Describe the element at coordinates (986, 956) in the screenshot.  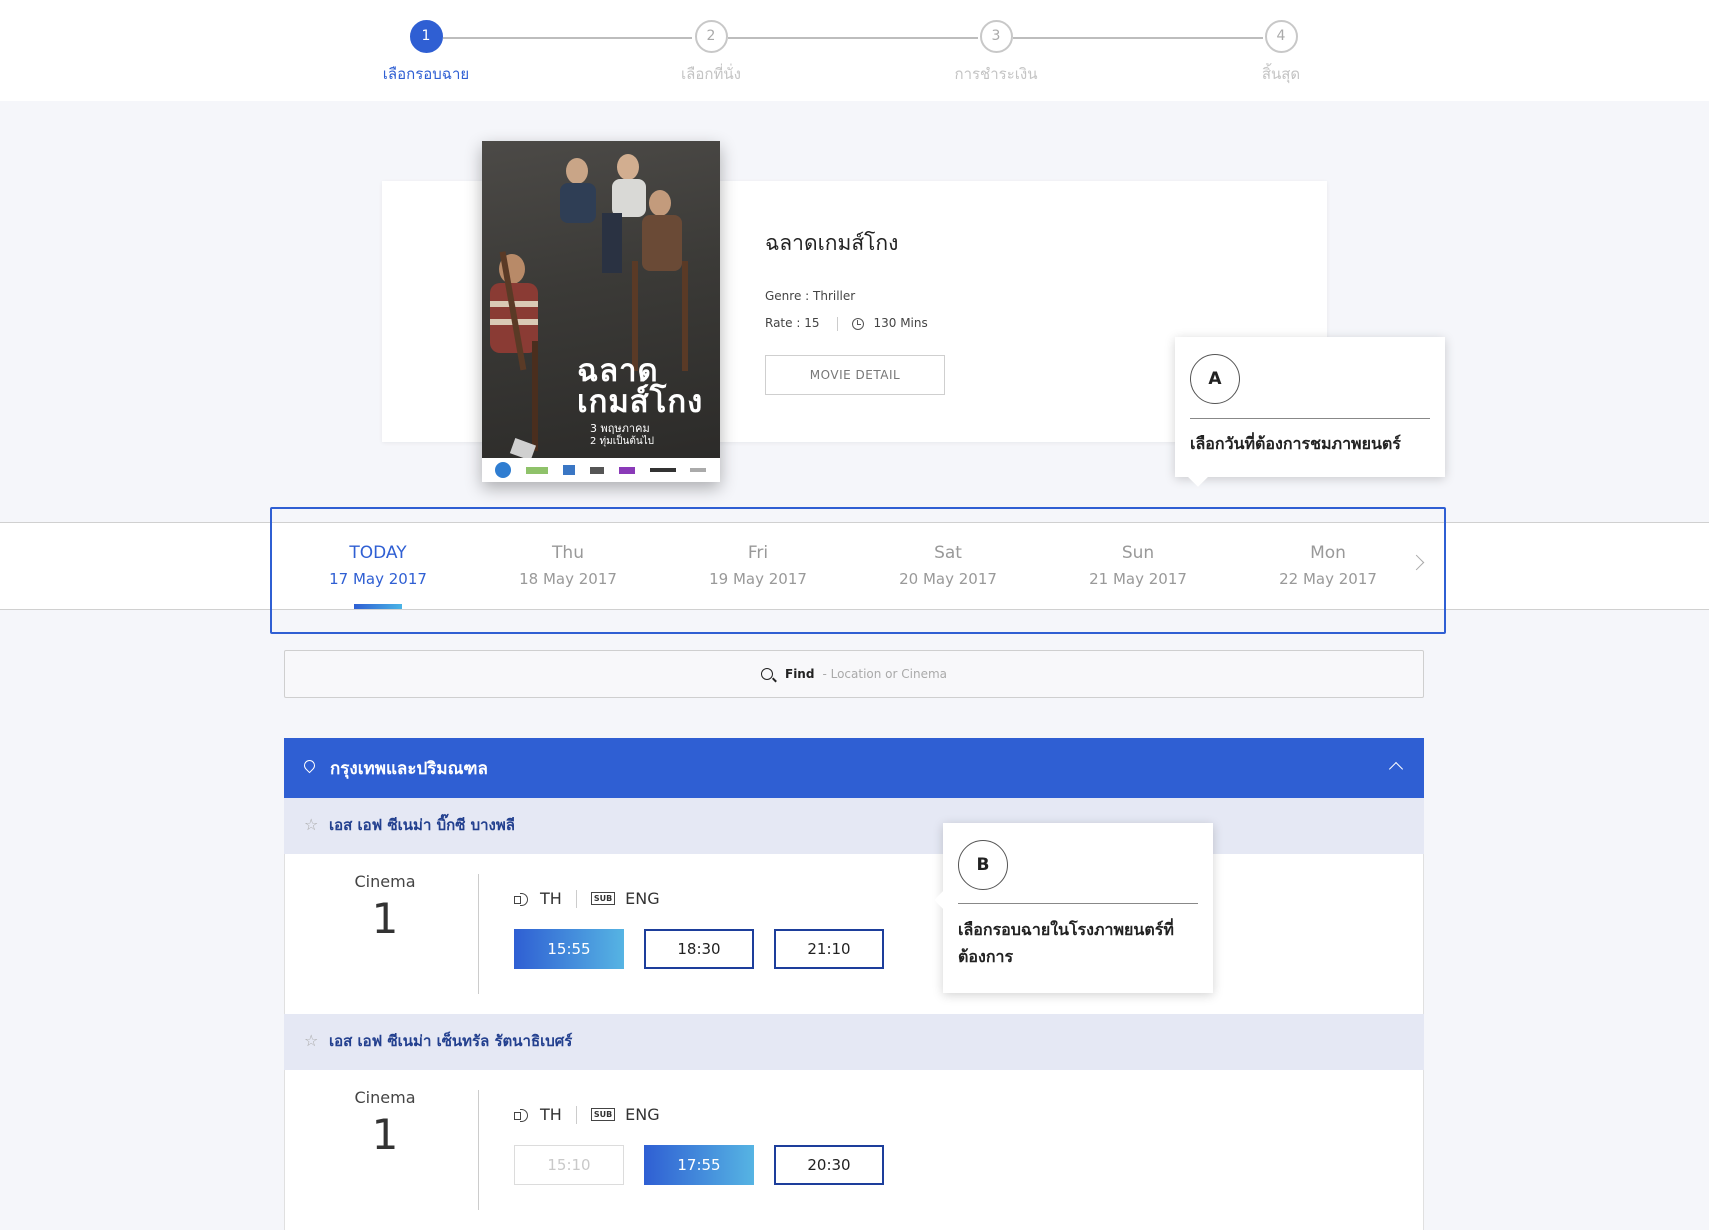
I see `tooltip-text-line: ต้องการ` at that location.